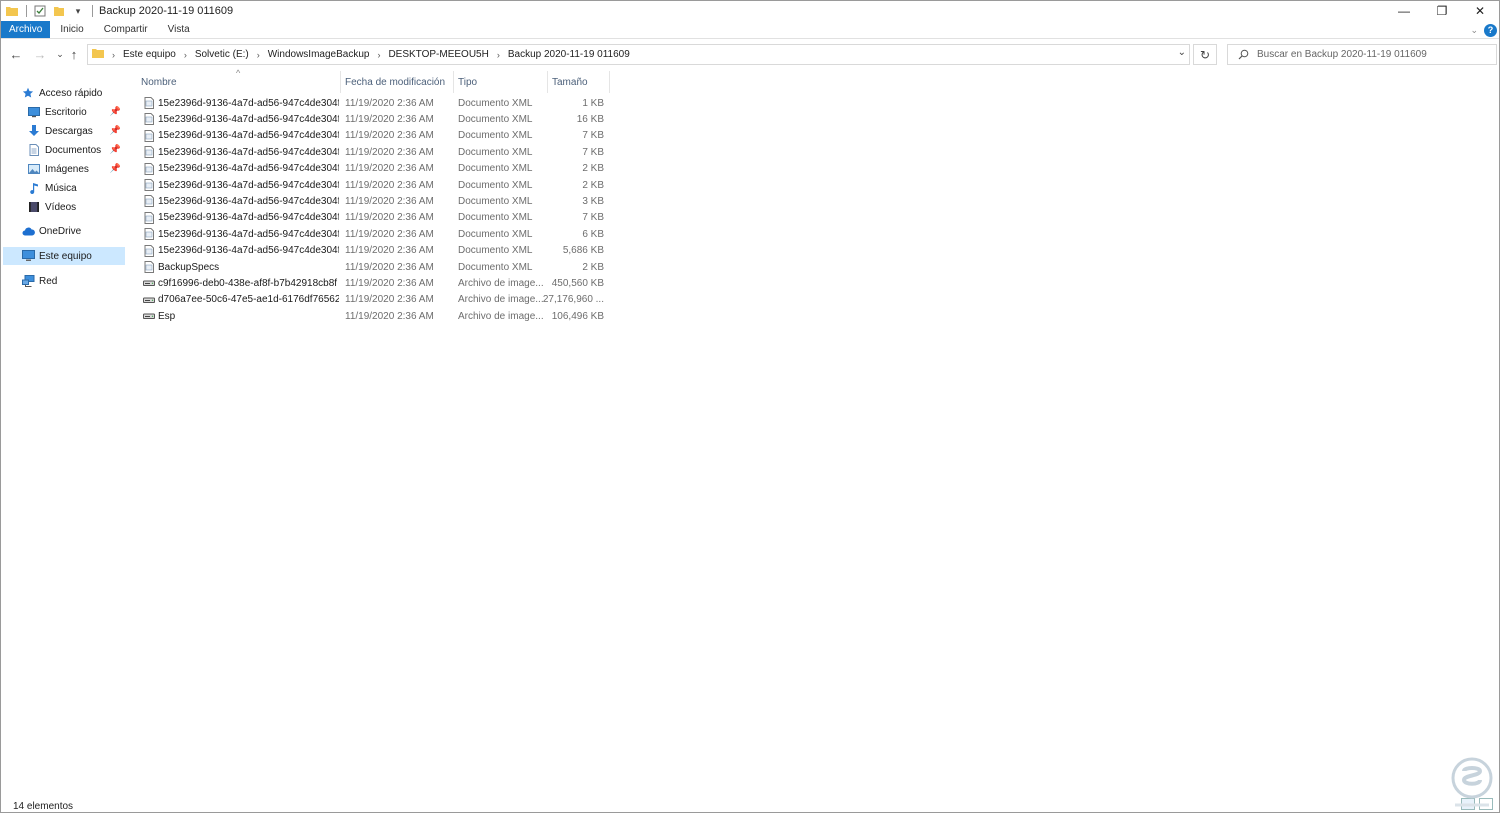 This screenshot has height=813, width=1500. Describe the element at coordinates (1205, 54) in the screenshot. I see `refresh-icon: ↻` at that location.